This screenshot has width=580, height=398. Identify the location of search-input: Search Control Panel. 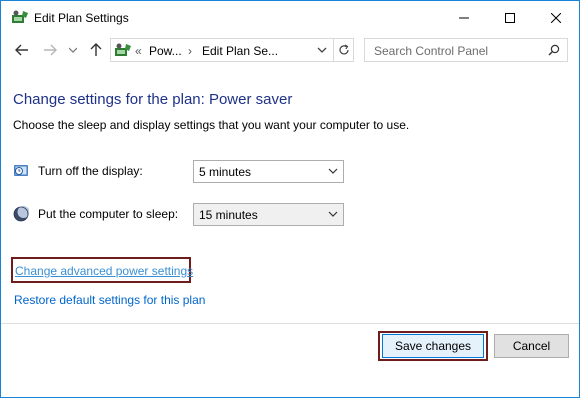
(466, 50).